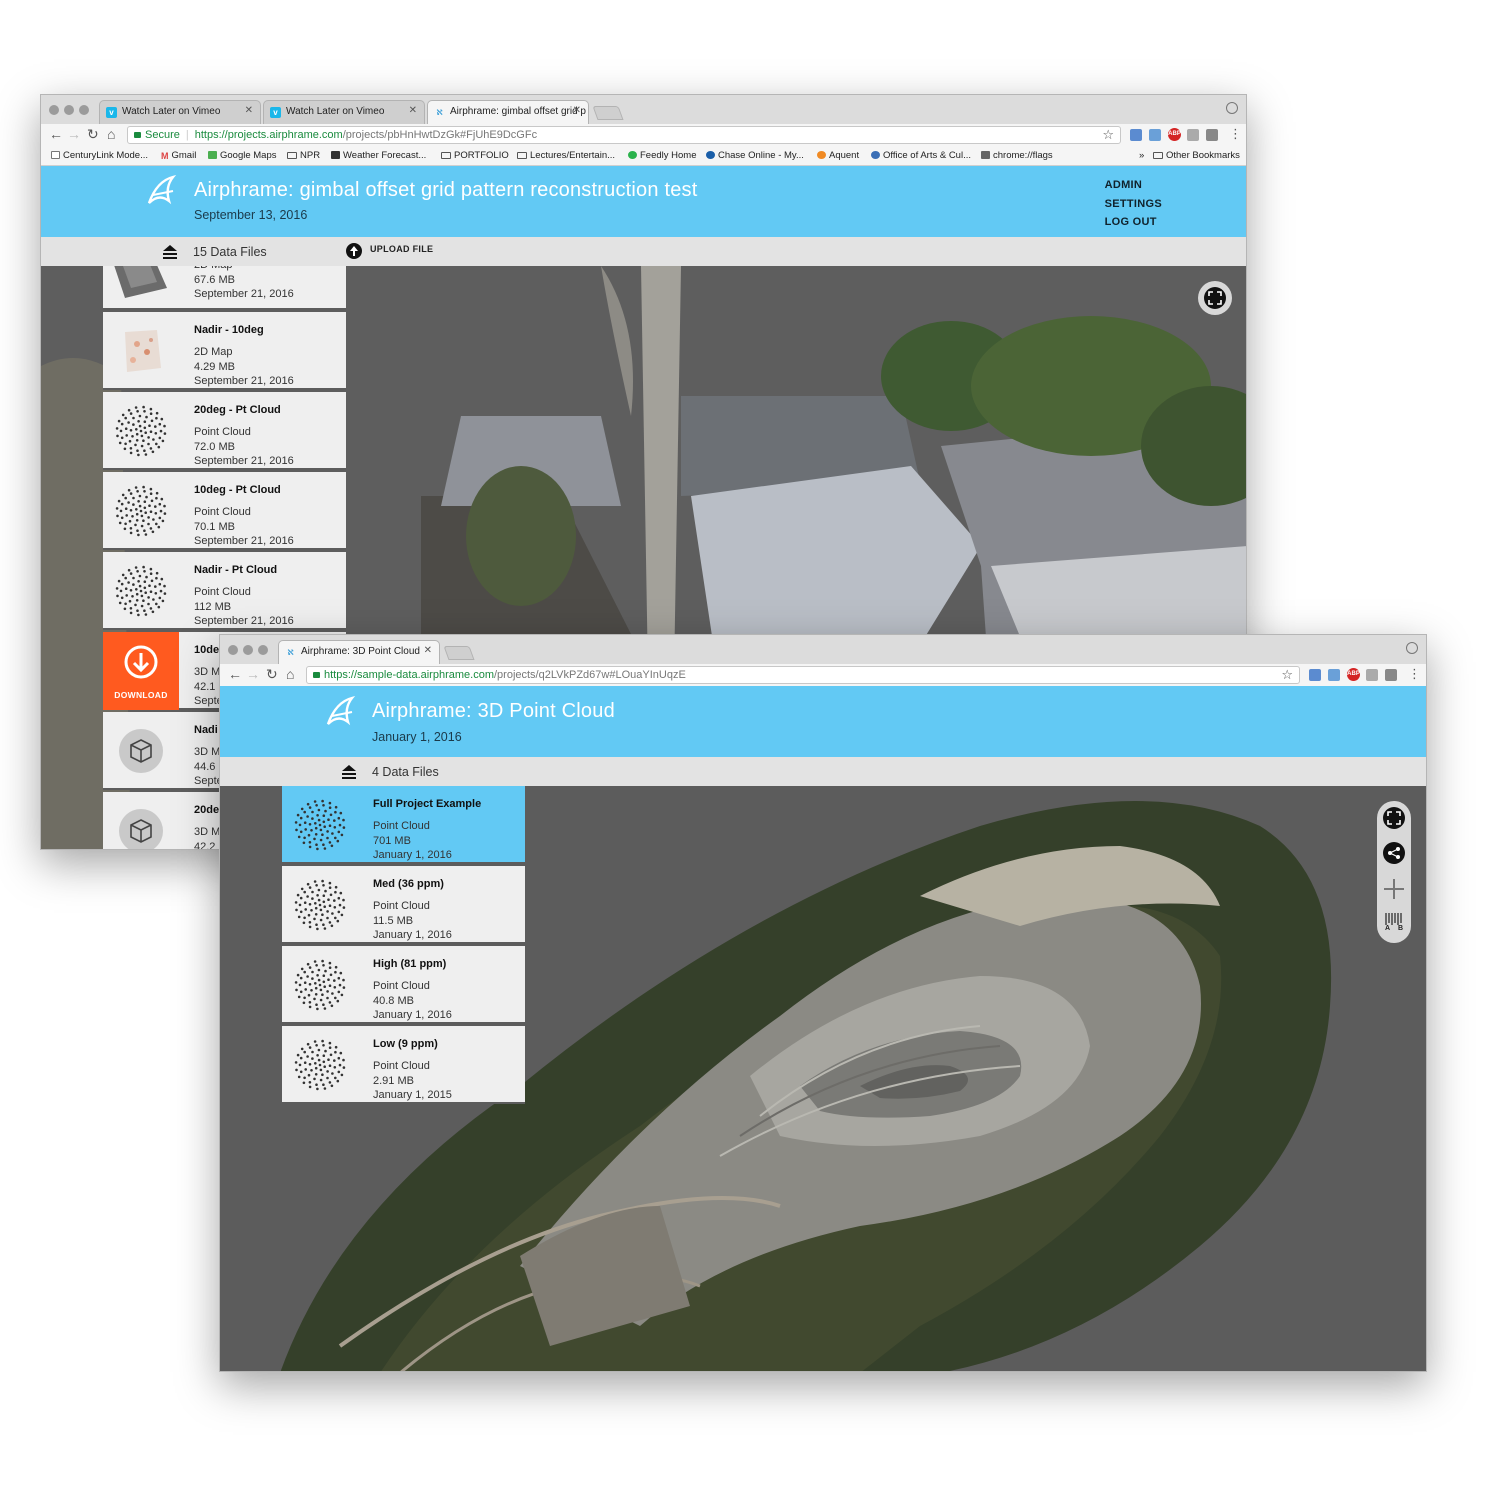 The width and height of the screenshot is (1500, 1500). What do you see at coordinates (165, 156) in the screenshot?
I see `gmail-icon: M` at bounding box center [165, 156].